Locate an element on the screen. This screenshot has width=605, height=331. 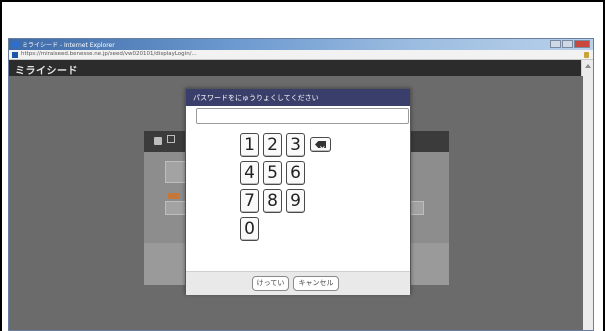
key-3: 3 is located at coordinates (295, 145).